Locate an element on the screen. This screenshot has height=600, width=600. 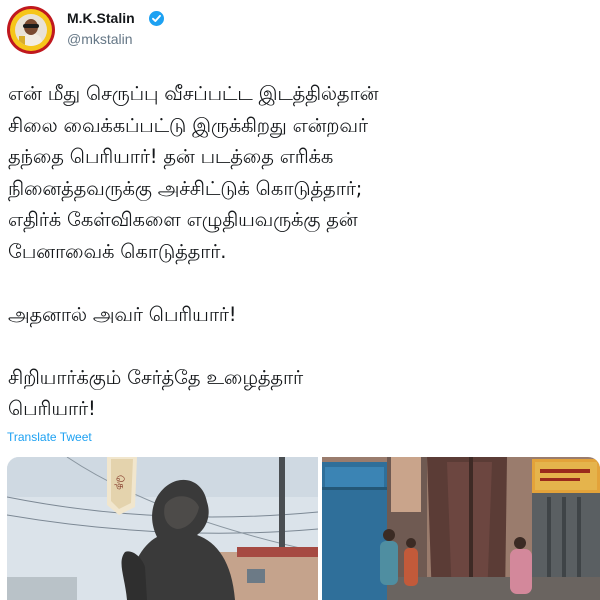
street-photo is located at coordinates (461, 528).